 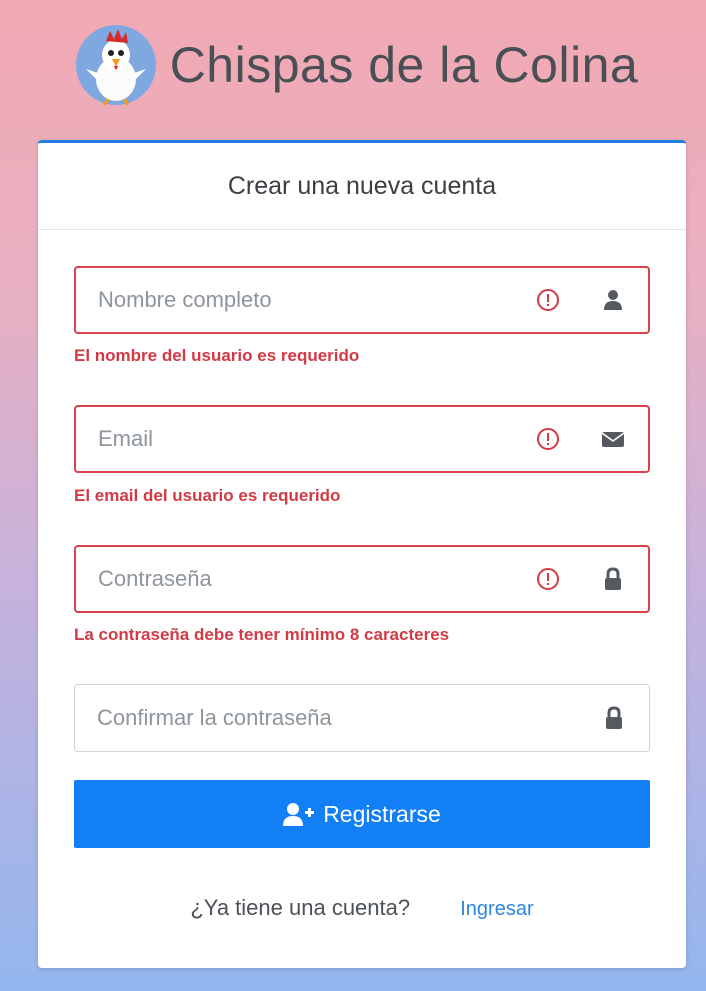 I want to click on app-title: Chispas de la Colina, so click(x=404, y=65).